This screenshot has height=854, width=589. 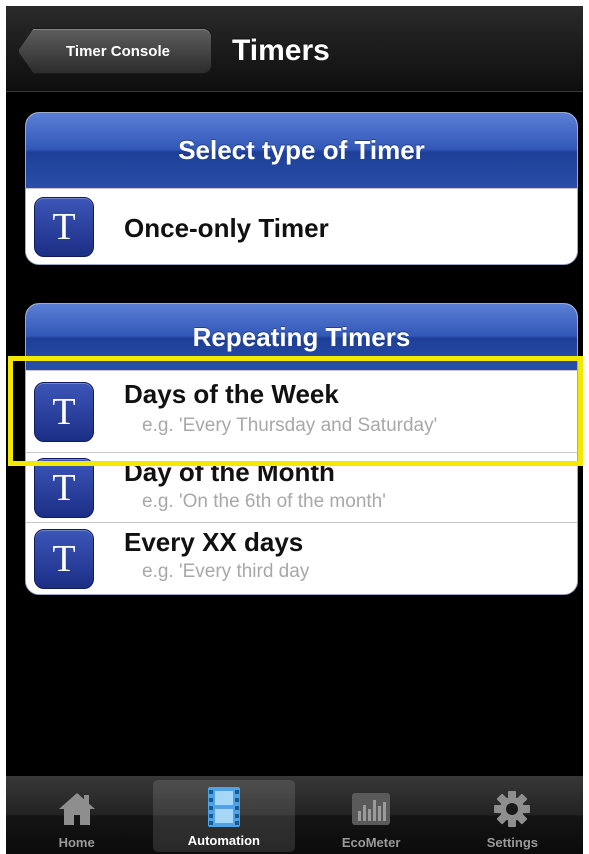 What do you see at coordinates (290, 425) in the screenshot?
I see `row-subtitle: e.g. 'Every Thursday and Saturday'` at bounding box center [290, 425].